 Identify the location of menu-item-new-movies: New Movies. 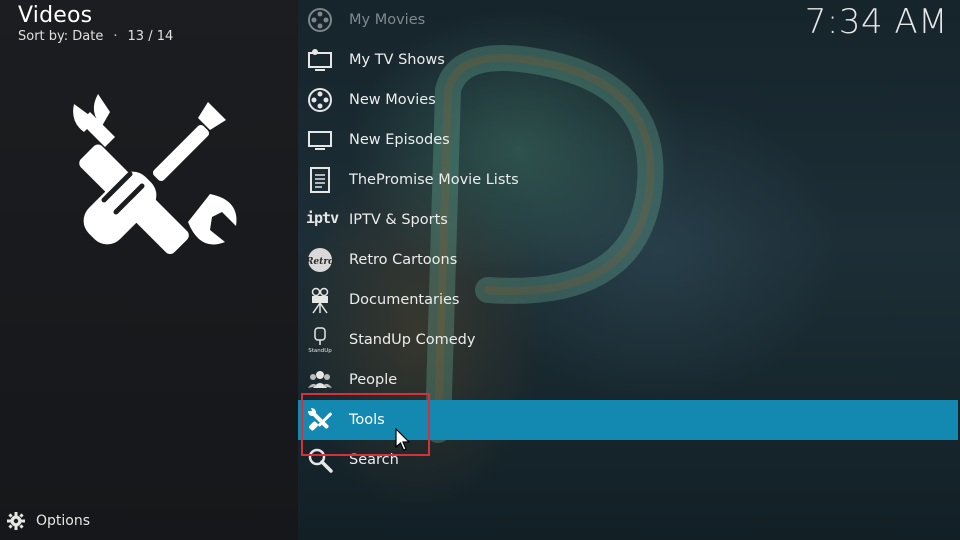
(628, 100).